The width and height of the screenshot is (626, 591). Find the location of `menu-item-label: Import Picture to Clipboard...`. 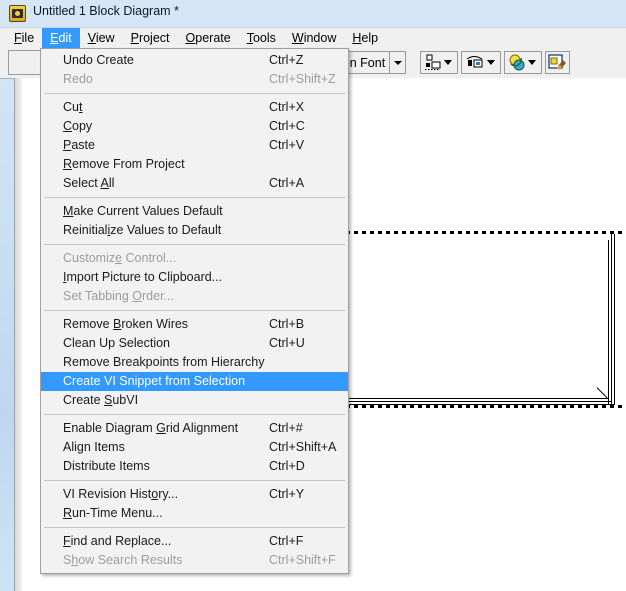

menu-item-label: Import Picture to Clipboard... is located at coordinates (143, 277).